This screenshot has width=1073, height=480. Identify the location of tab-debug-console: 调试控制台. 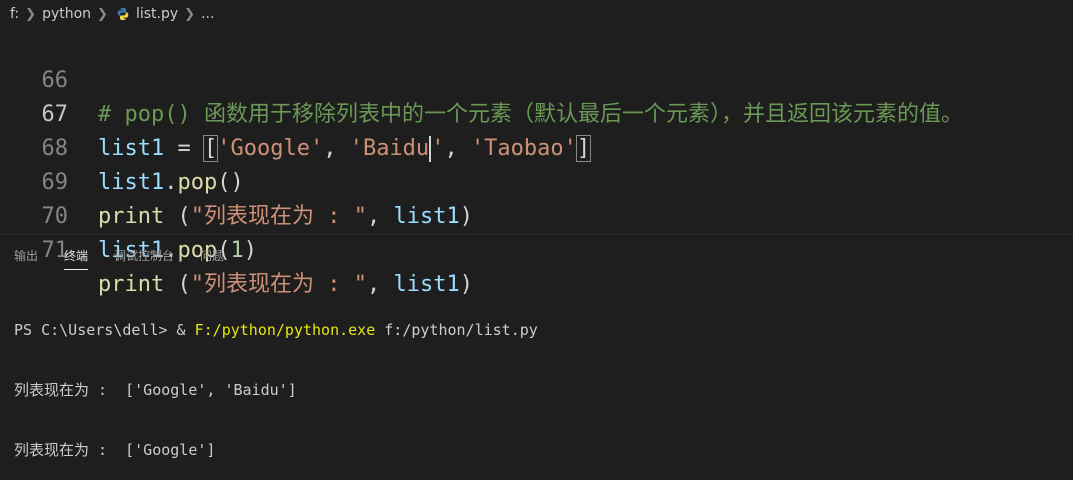
(144, 255).